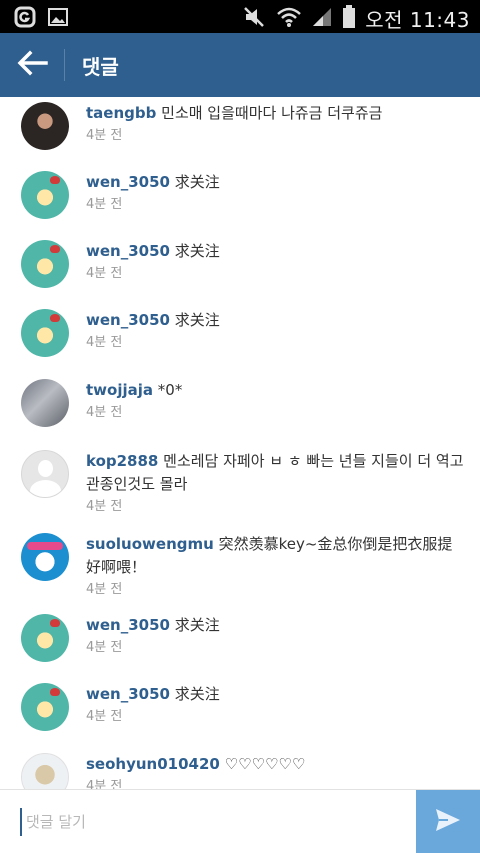 This screenshot has height=853, width=480. I want to click on comment-username: twojjaja, so click(119, 390).